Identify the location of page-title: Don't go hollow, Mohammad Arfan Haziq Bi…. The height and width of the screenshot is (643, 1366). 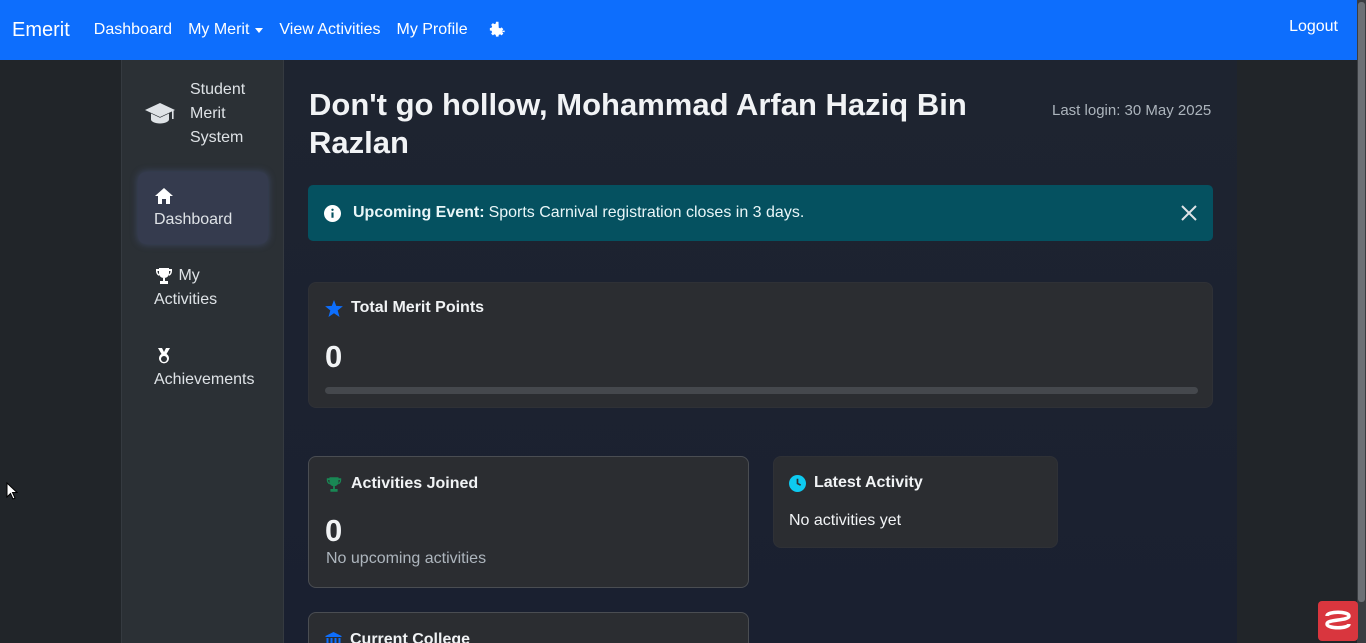
(638, 123).